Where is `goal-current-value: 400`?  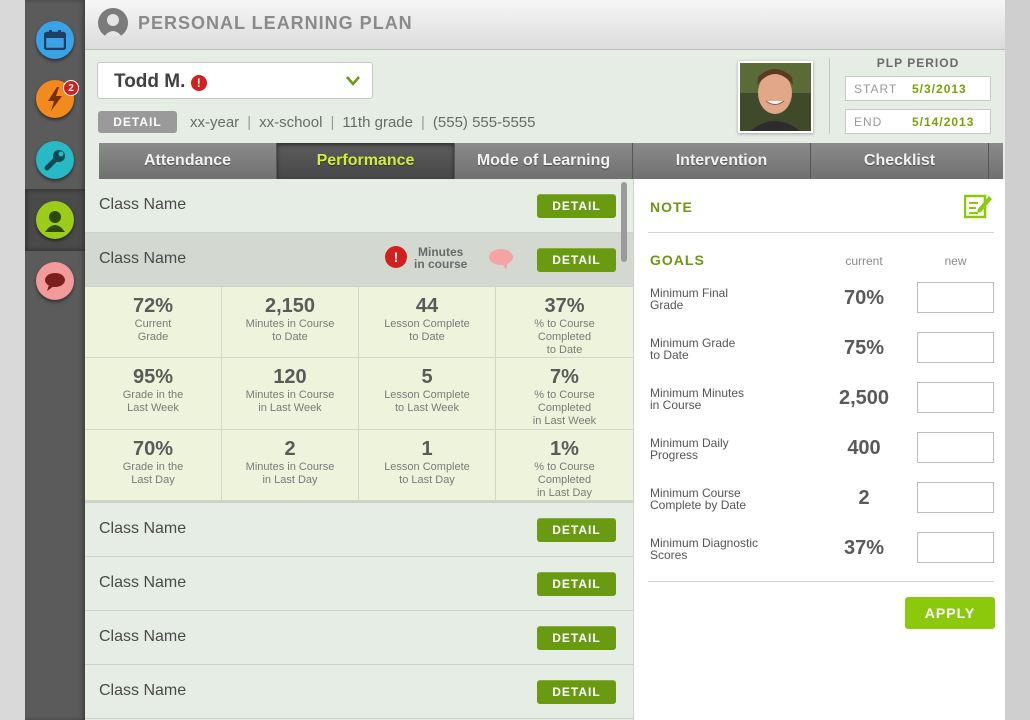 goal-current-value: 400 is located at coordinates (864, 448).